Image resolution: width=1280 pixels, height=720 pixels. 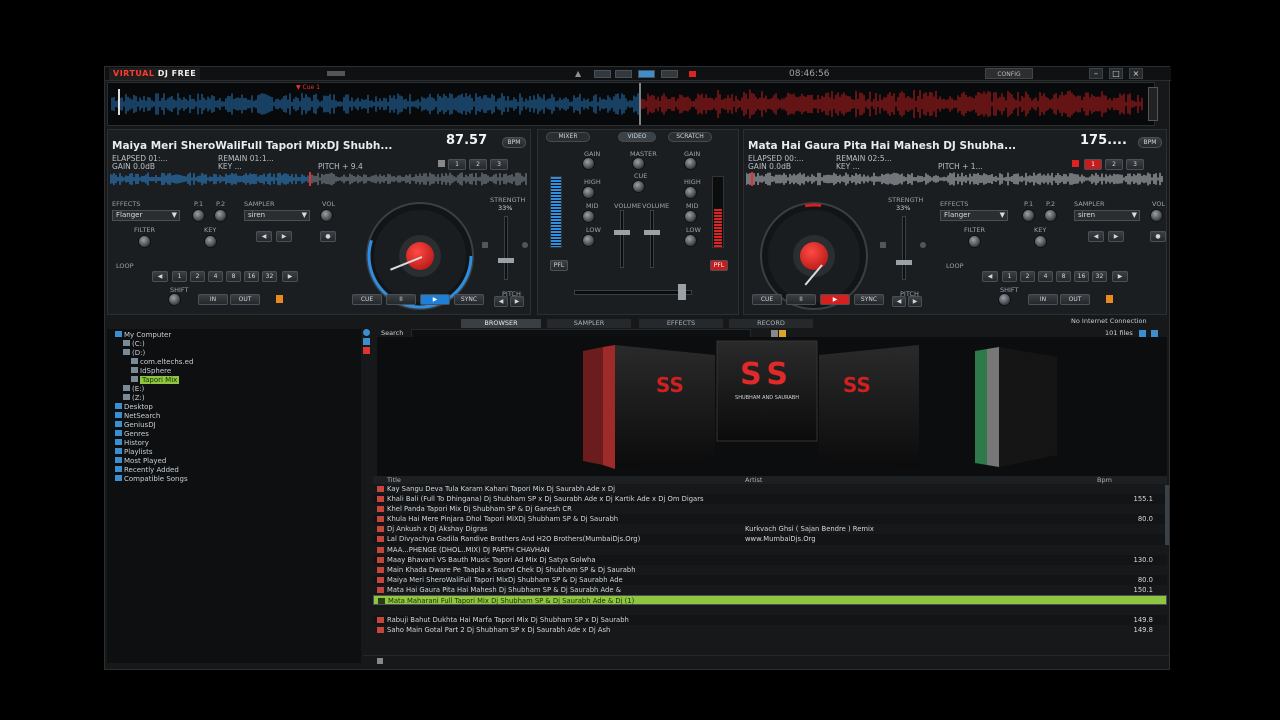 I want to click on deck-a-shift-knob, so click(x=174, y=299).